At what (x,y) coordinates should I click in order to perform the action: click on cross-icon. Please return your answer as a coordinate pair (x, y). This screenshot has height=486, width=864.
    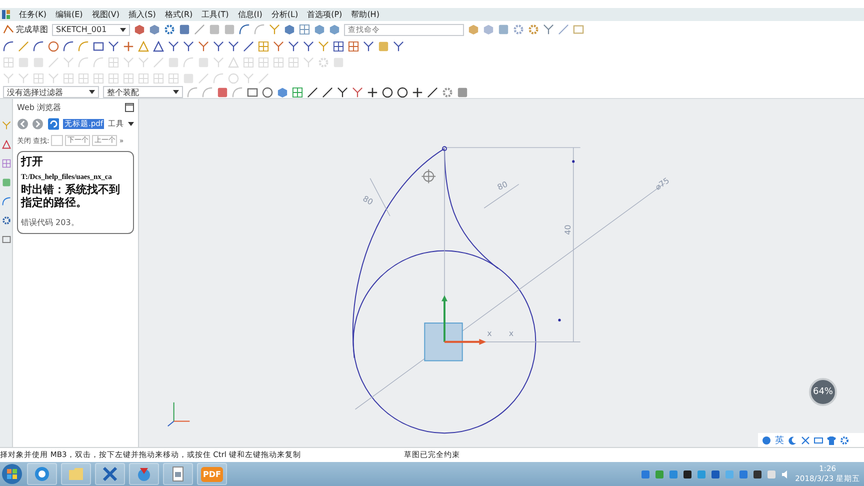
    Looking at the image, I should click on (110, 474).